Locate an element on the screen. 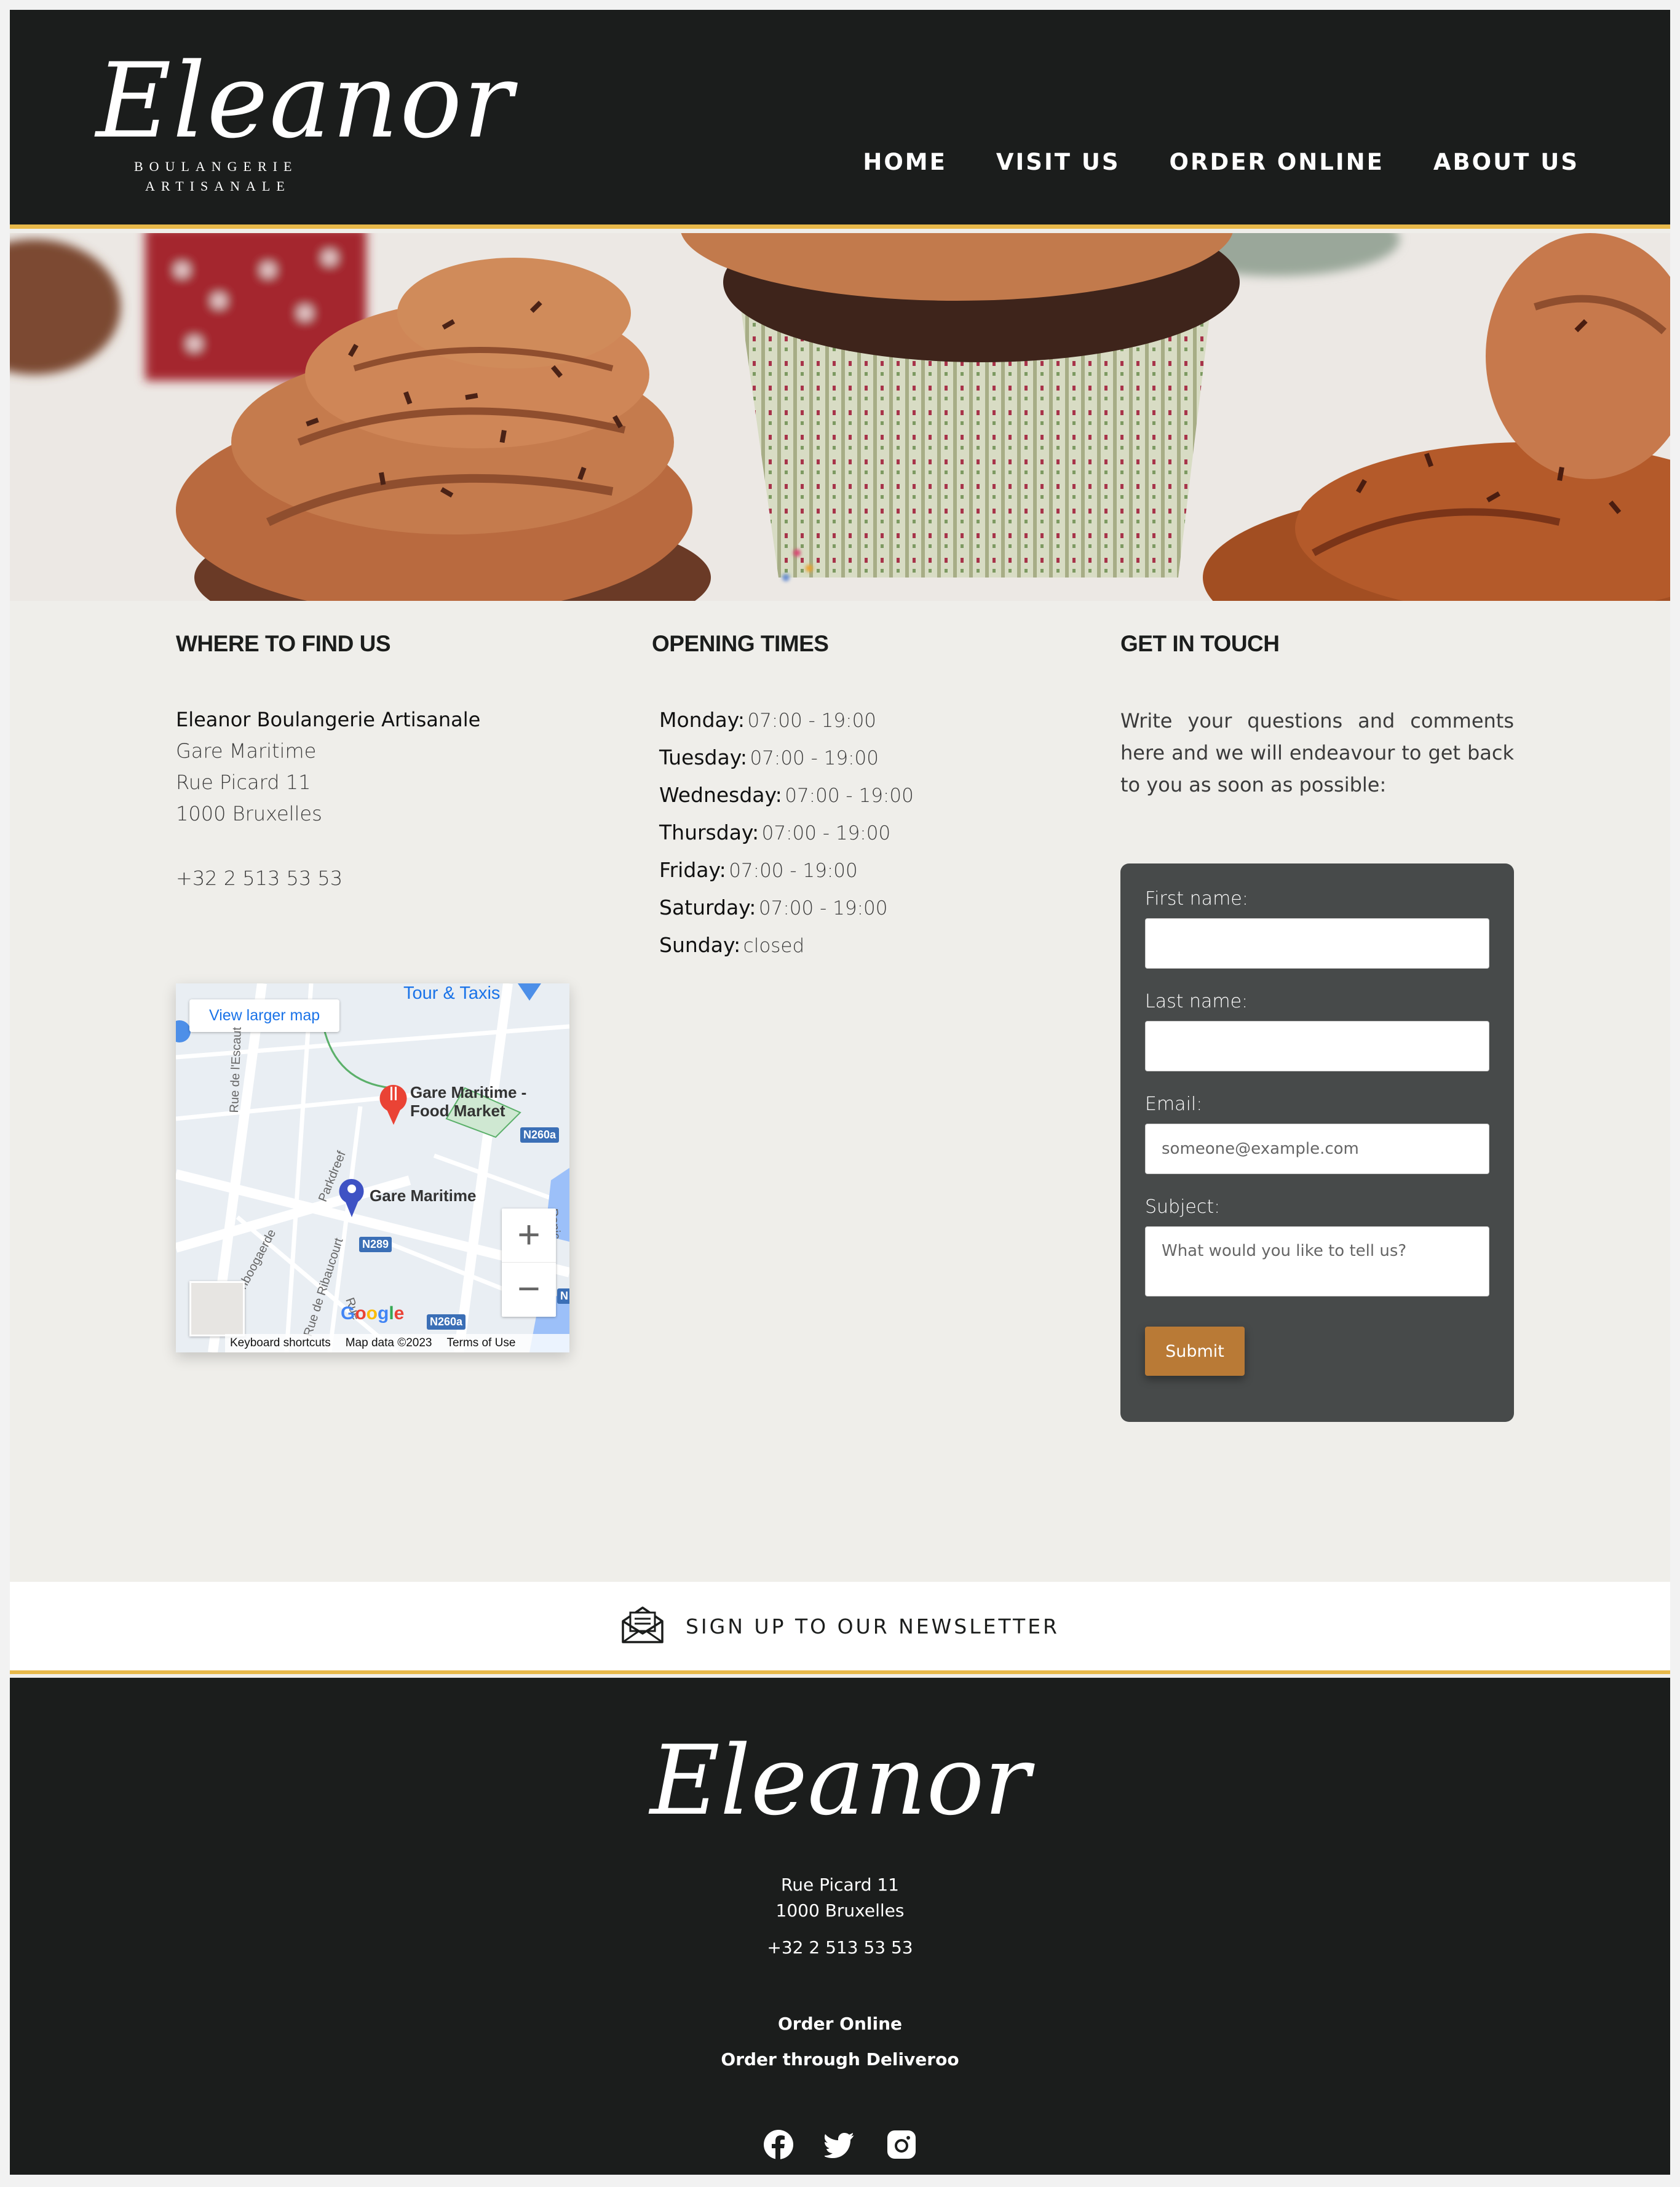  hours-row: Friday: 07:00 - 19:00 is located at coordinates (786, 877).